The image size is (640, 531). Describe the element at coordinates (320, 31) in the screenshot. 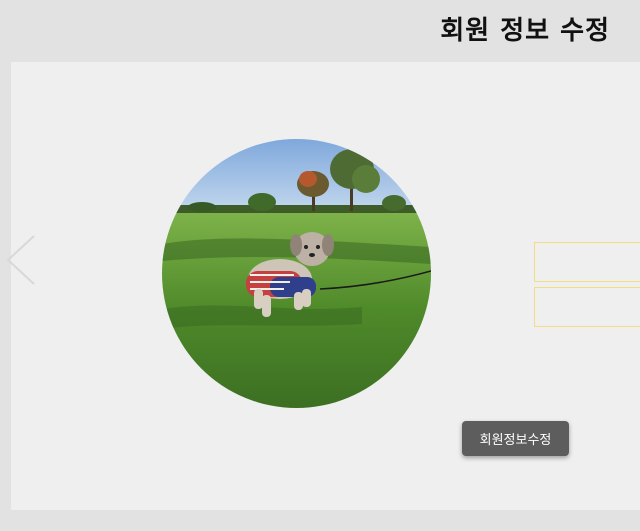

I see `header: 회원 정보 수정` at that location.